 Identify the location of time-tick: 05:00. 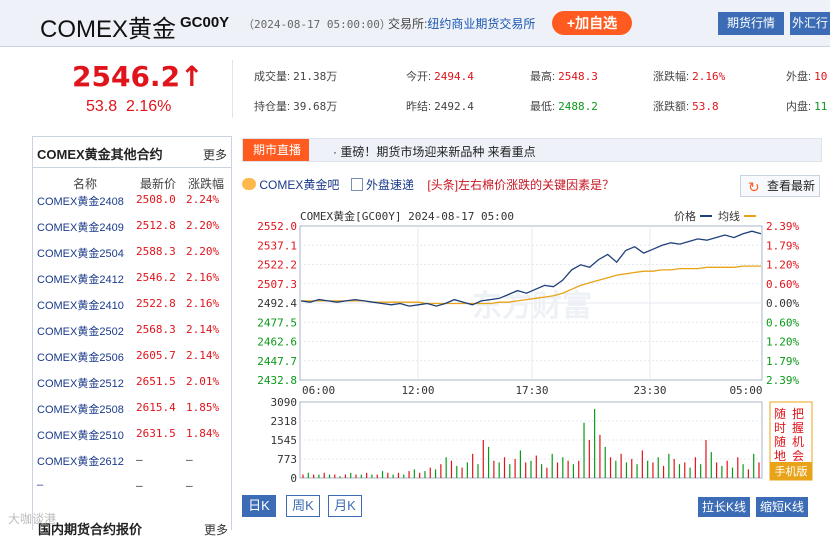
(745, 390).